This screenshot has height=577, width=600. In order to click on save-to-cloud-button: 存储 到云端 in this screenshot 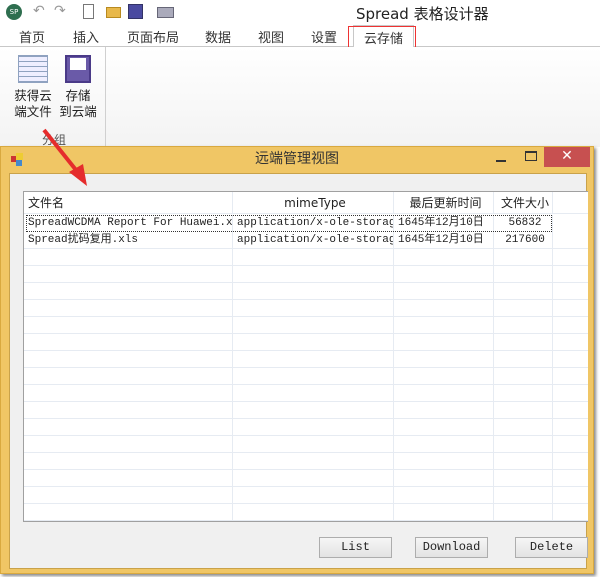, I will do `click(78, 87)`.